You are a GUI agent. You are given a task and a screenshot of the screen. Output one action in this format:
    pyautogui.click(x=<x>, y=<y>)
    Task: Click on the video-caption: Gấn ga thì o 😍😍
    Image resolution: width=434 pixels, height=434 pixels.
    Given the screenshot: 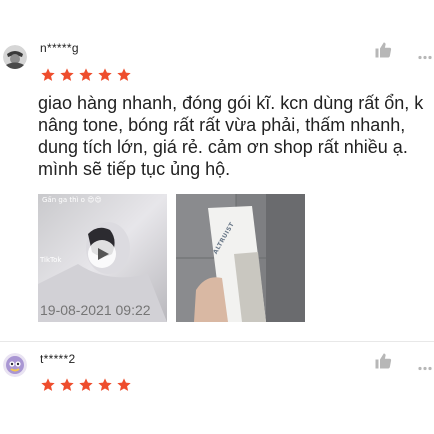 What is the action you would take?
    pyautogui.click(x=72, y=200)
    